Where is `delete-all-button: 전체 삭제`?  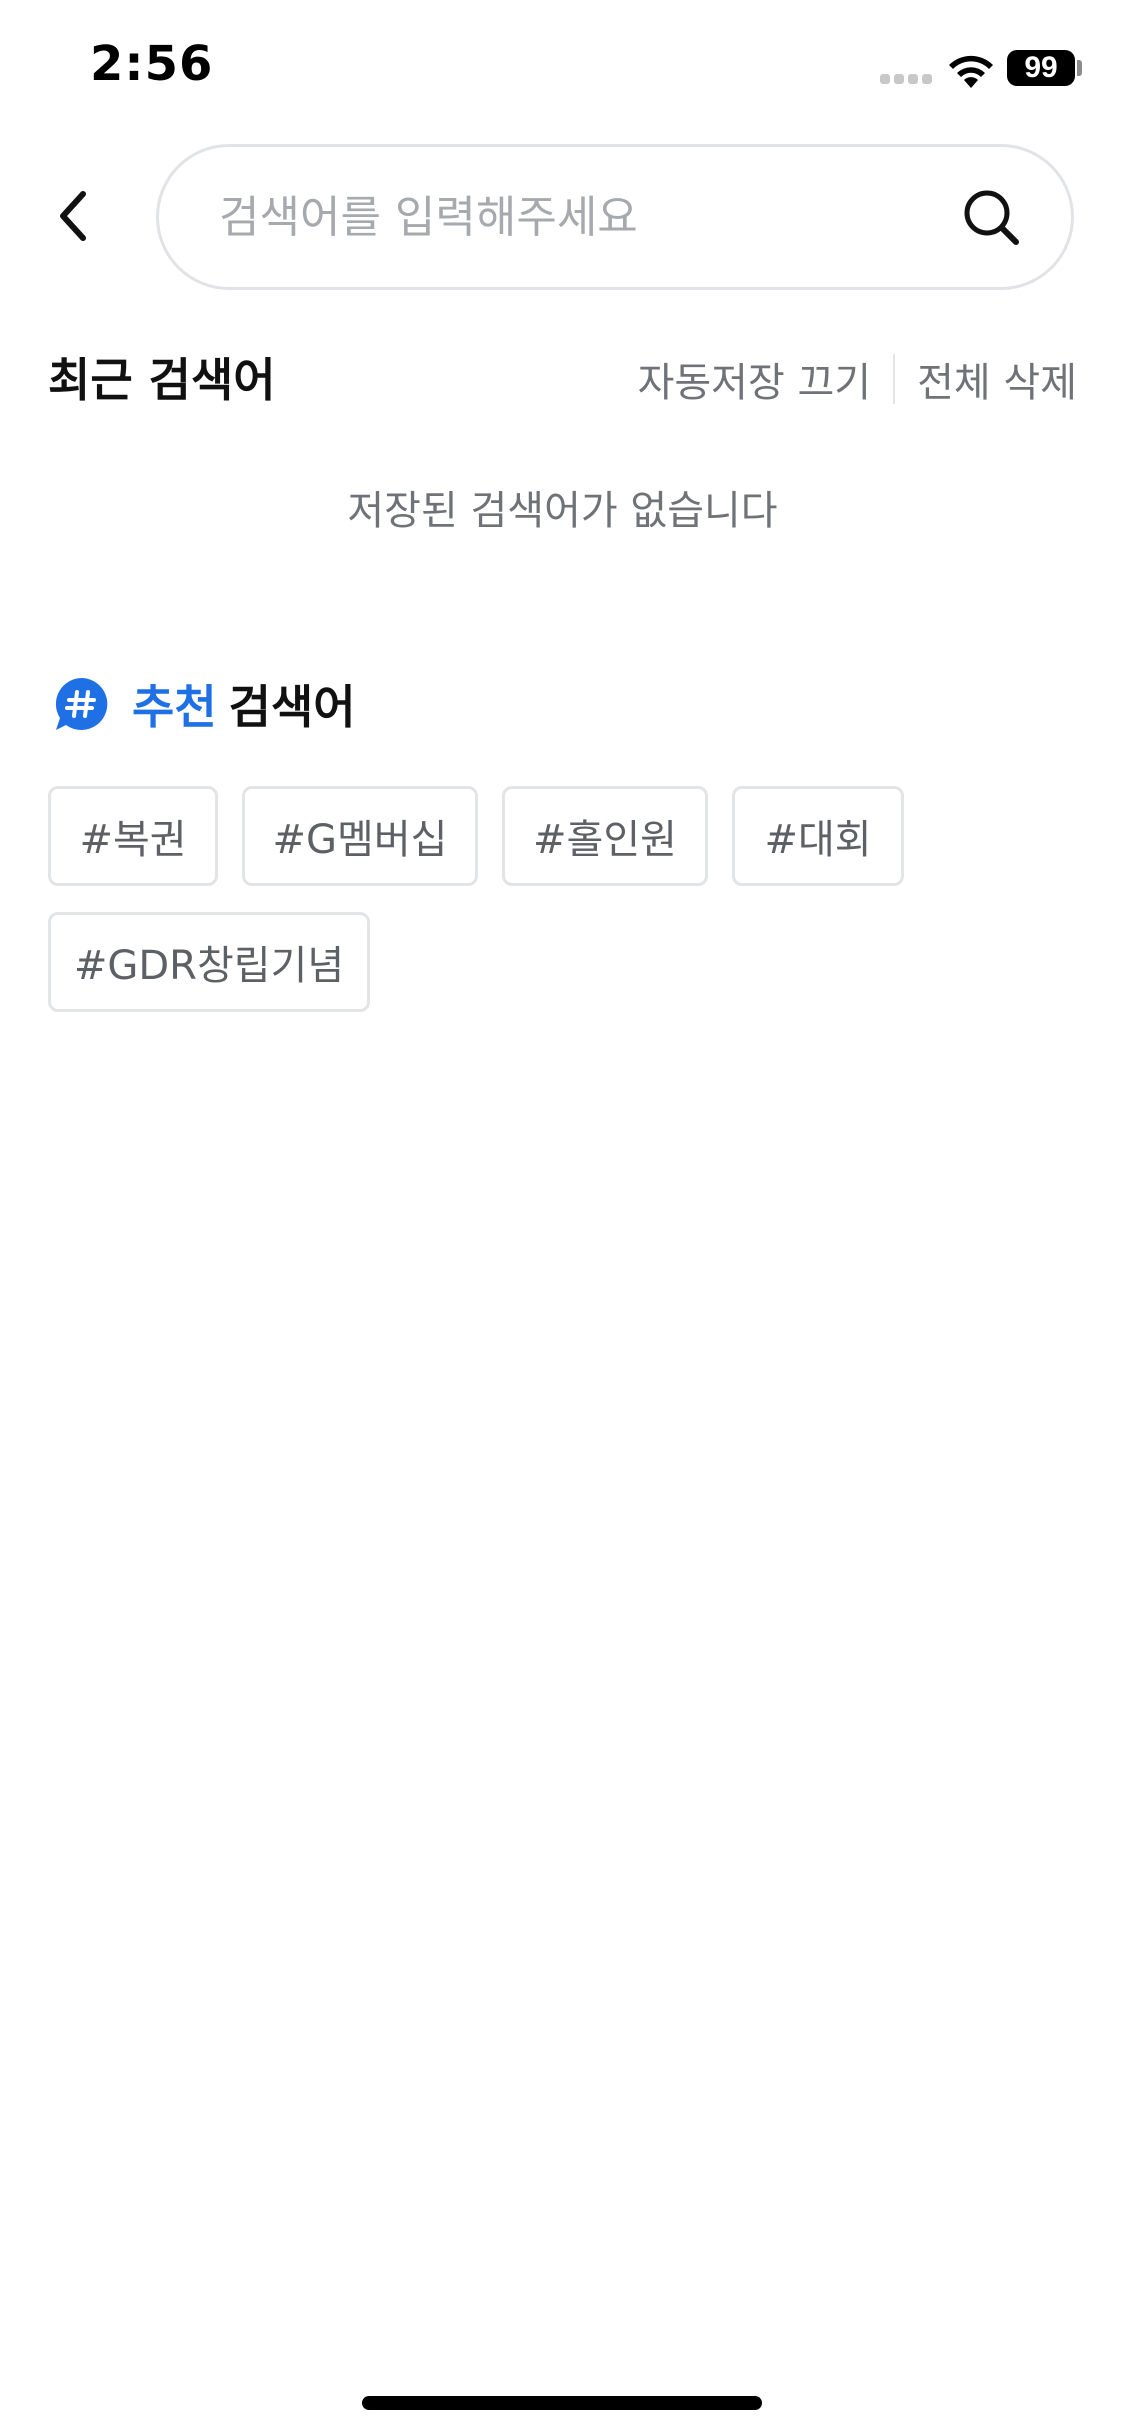 delete-all-button: 전체 삭제 is located at coordinates (997, 379).